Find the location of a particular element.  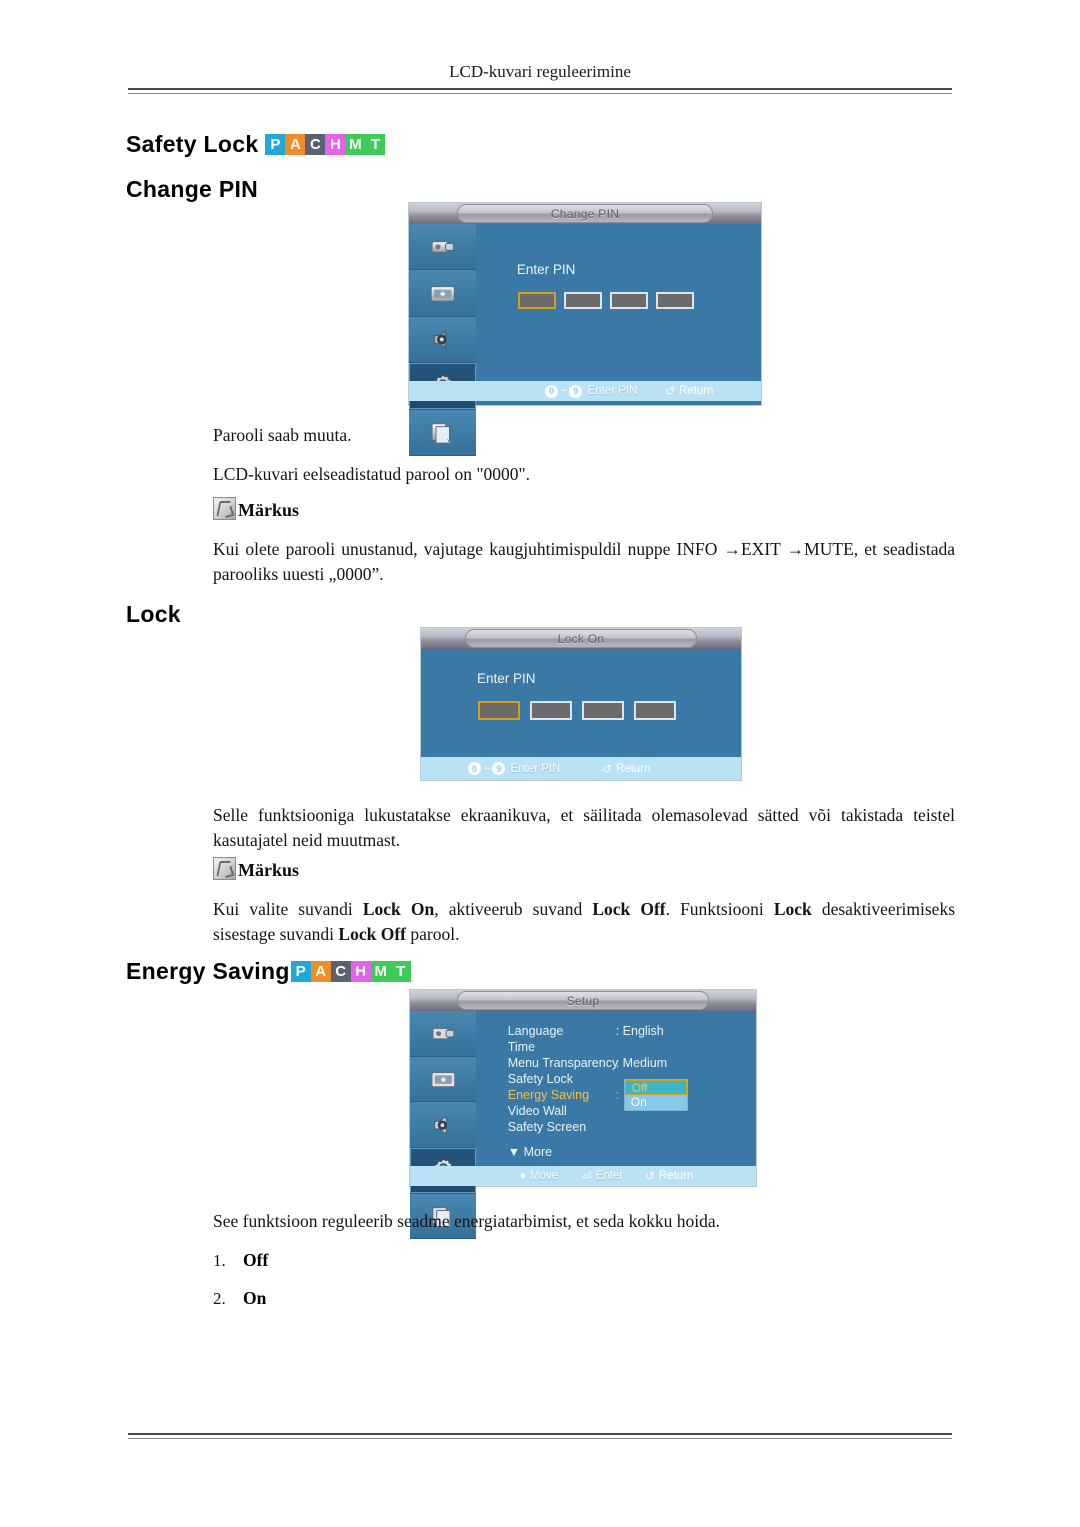

setup-row-name: Energy Saving is located at coordinates (548, 1095).